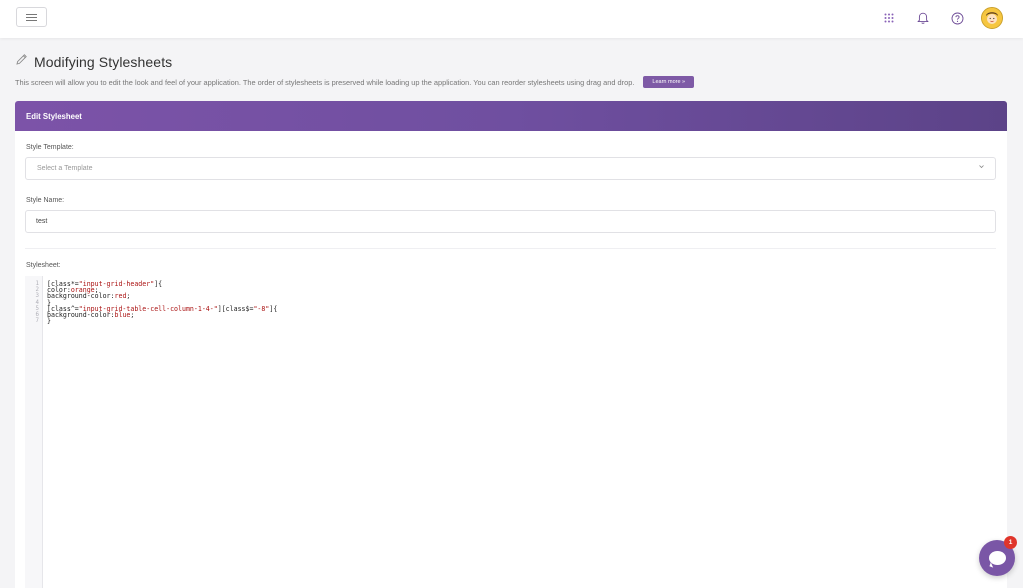  Describe the element at coordinates (235, 308) in the screenshot. I see `code-token: ][class$=` at that location.